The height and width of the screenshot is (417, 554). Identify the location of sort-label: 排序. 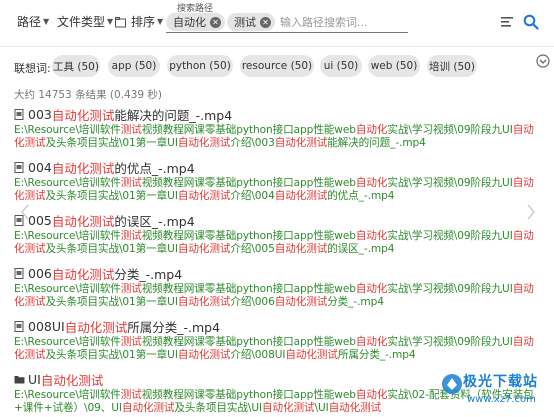
(143, 22).